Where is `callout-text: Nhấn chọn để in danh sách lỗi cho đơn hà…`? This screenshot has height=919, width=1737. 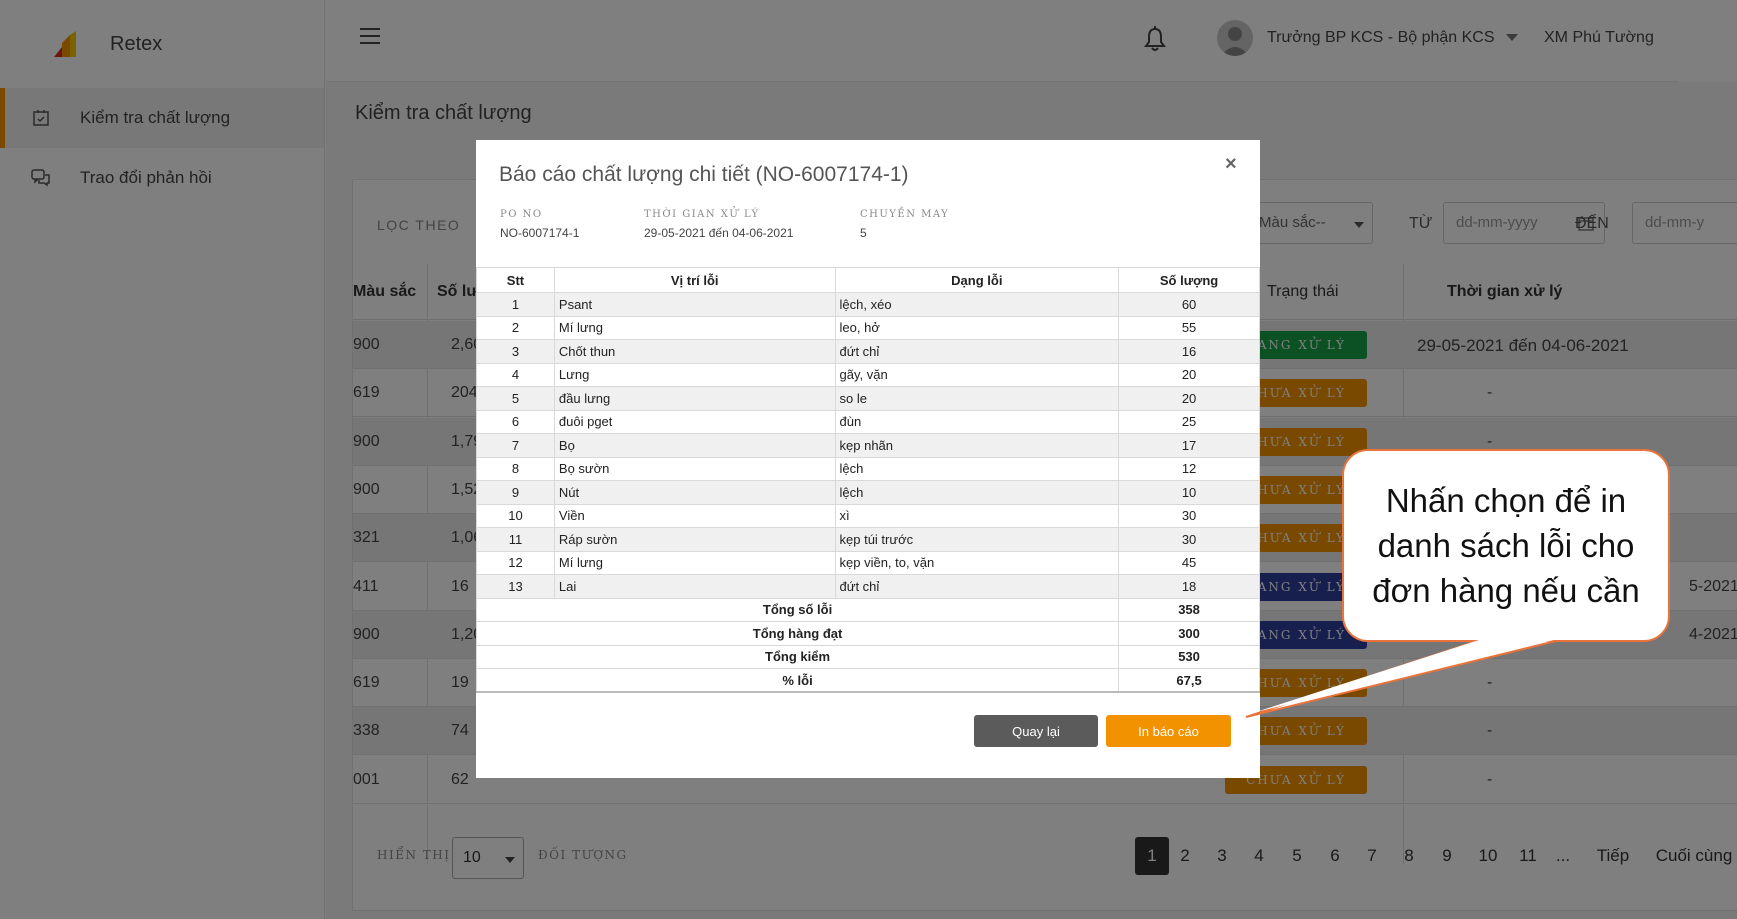 callout-text: Nhấn chọn để in danh sách lỗi cho đơn hà… is located at coordinates (1506, 545).